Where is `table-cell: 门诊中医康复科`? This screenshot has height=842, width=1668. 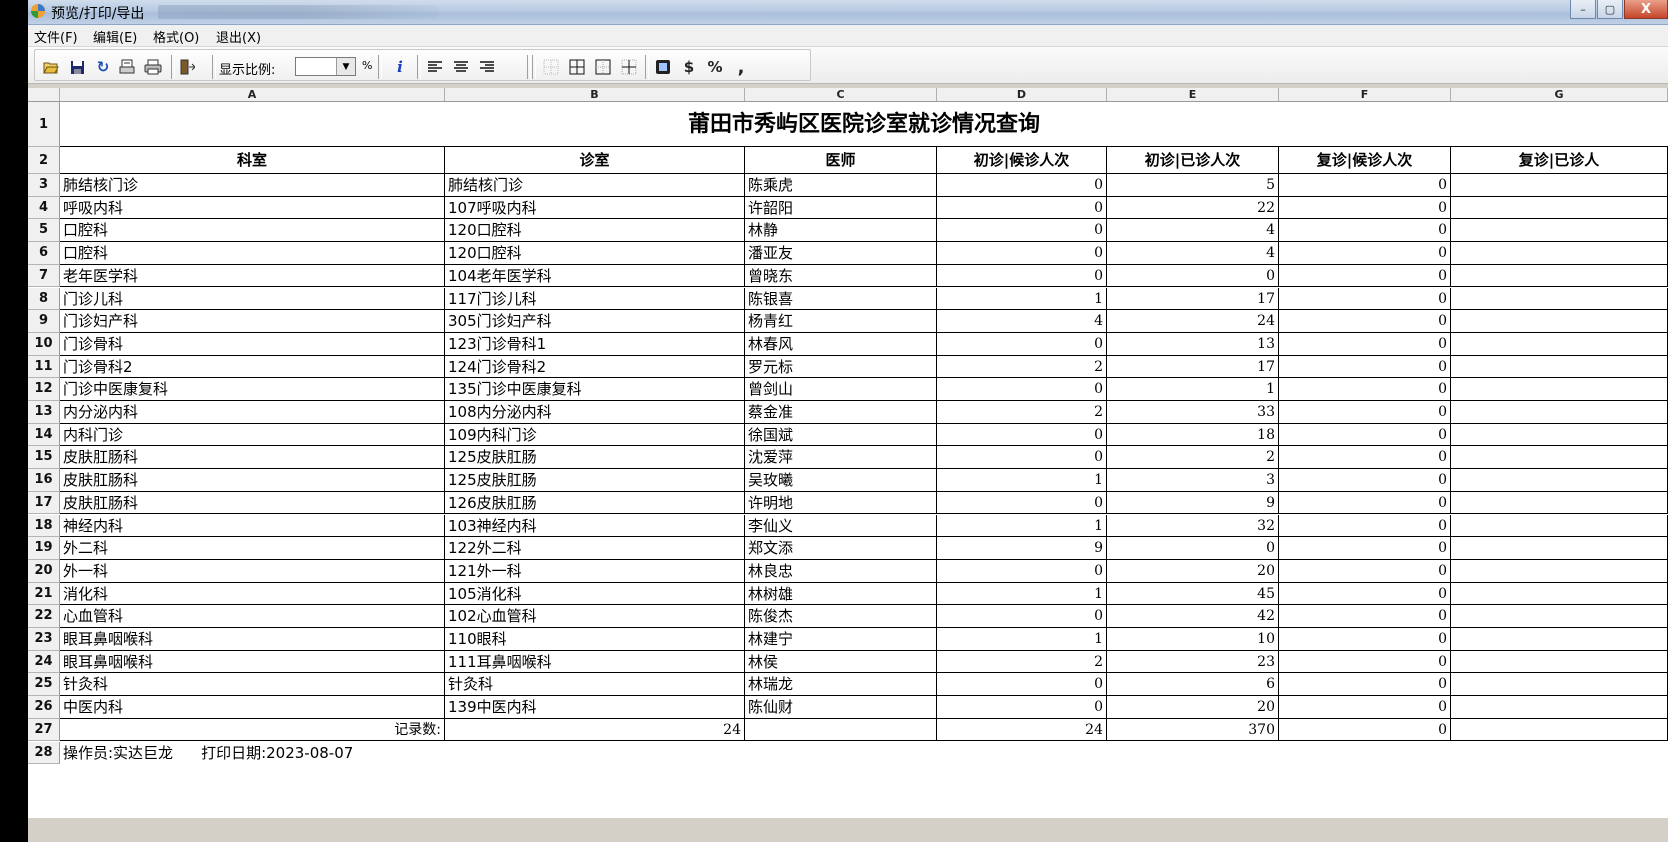 table-cell: 门诊中医康复科 is located at coordinates (252, 389).